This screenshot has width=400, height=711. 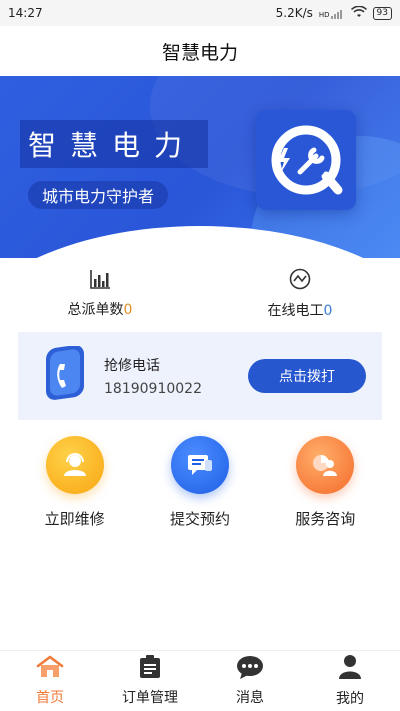 I want to click on action-label: 提交预约, so click(x=199, y=519).